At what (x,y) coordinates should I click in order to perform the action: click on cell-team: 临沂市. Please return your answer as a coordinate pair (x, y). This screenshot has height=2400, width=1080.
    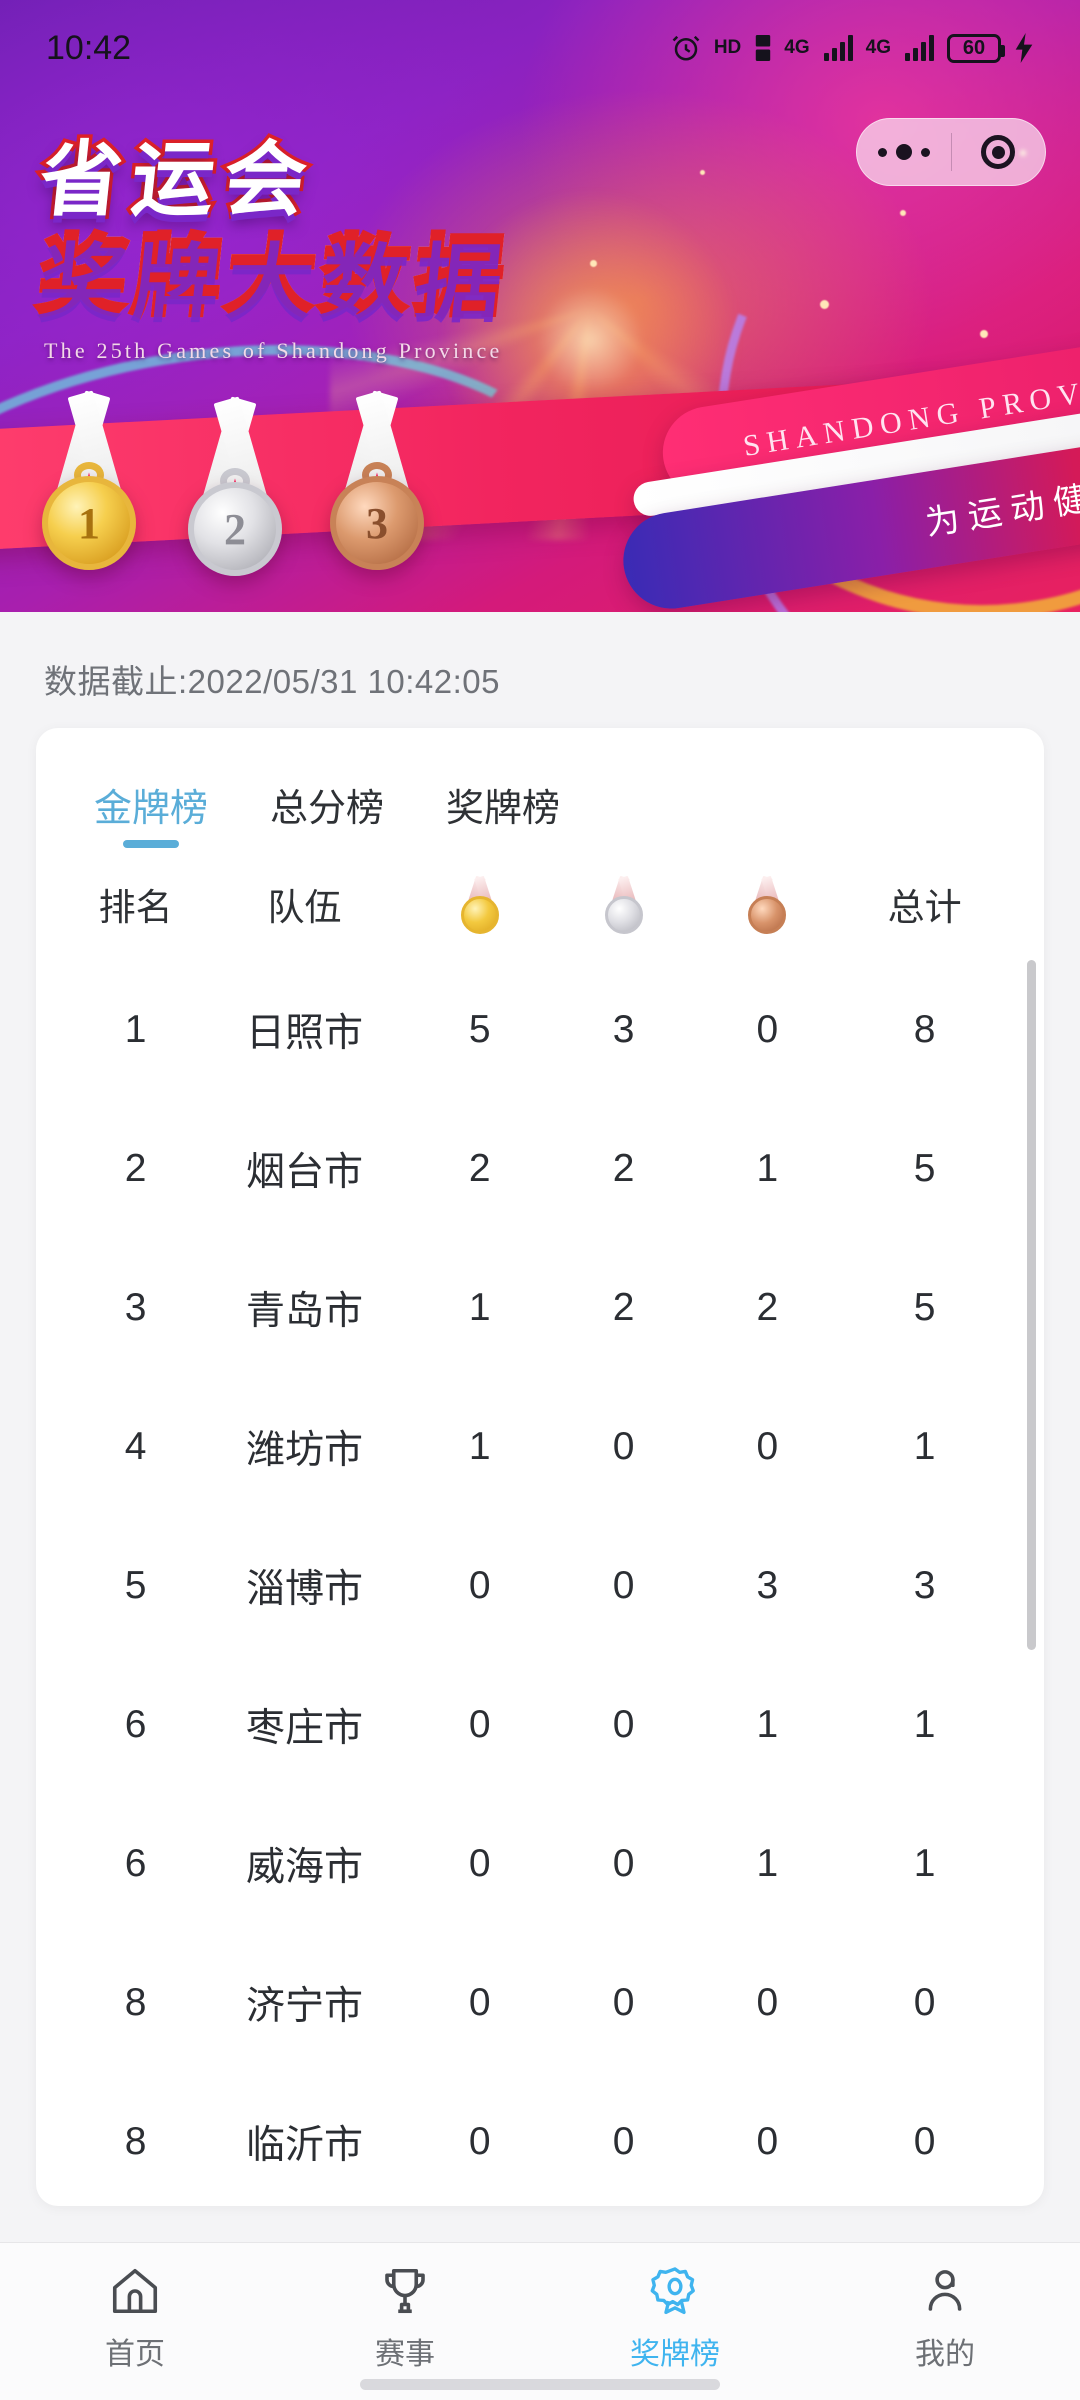
    Looking at the image, I should click on (305, 2145).